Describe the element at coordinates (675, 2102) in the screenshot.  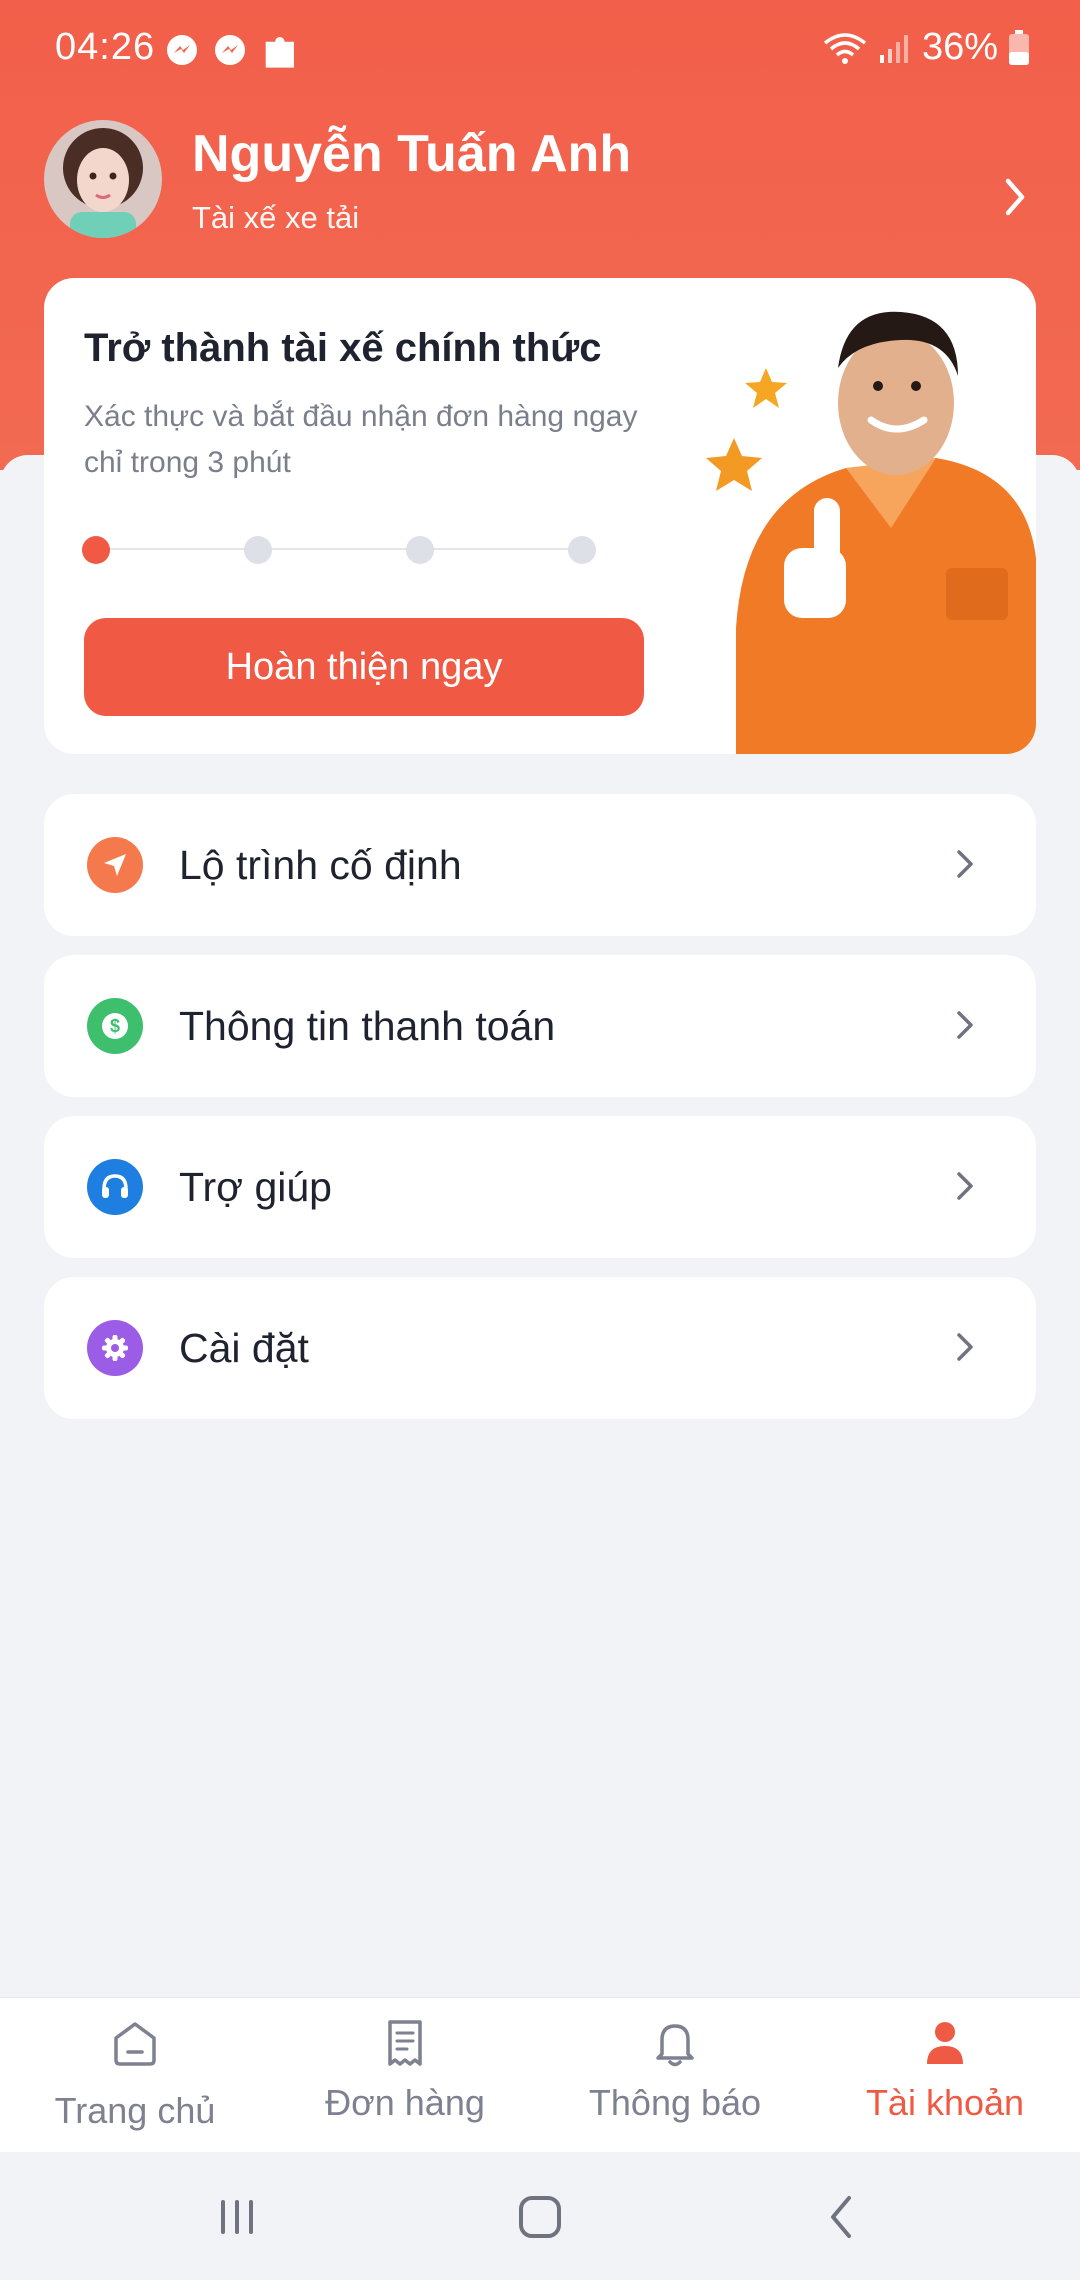
I see `tab-label: Thông báo` at that location.